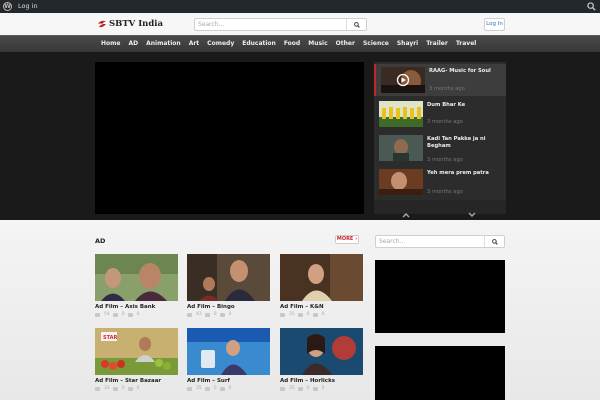 The image size is (600, 400). What do you see at coordinates (430, 241) in the screenshot?
I see `sidebar-search-input` at bounding box center [430, 241].